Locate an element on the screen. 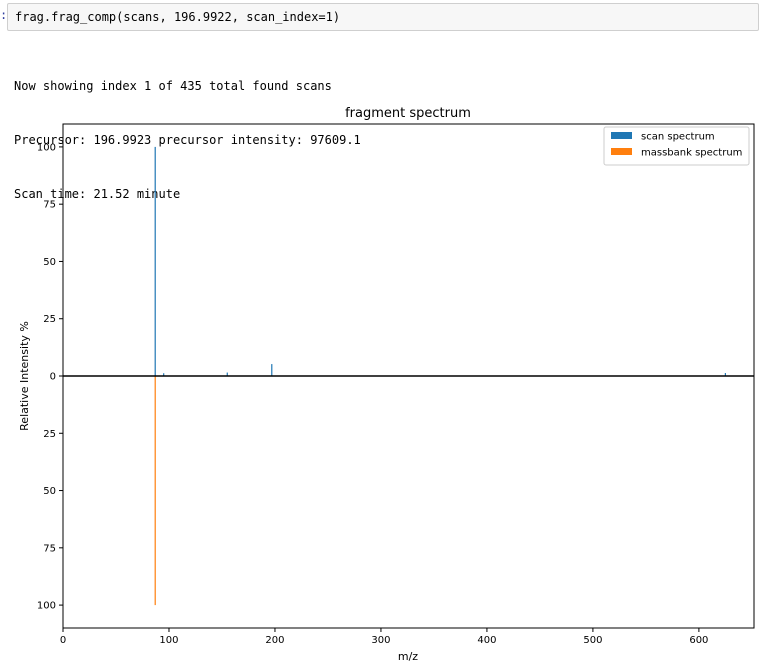  chart-title: fragment spectrum is located at coordinates (408, 113).